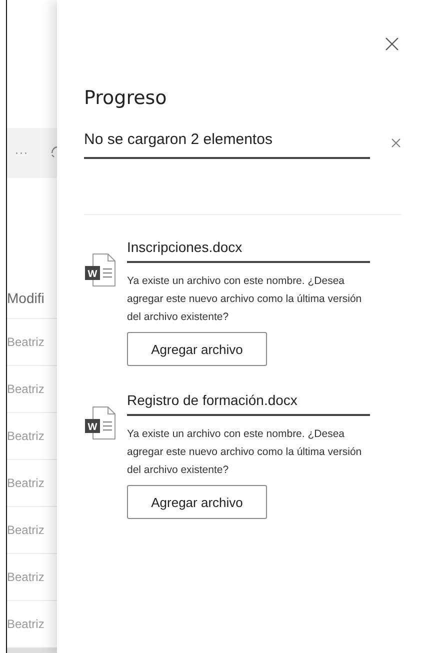 Image resolution: width=423 pixels, height=653 pixels. Describe the element at coordinates (248, 251) in the screenshot. I see `file-name: Inscripciones.docx` at that location.